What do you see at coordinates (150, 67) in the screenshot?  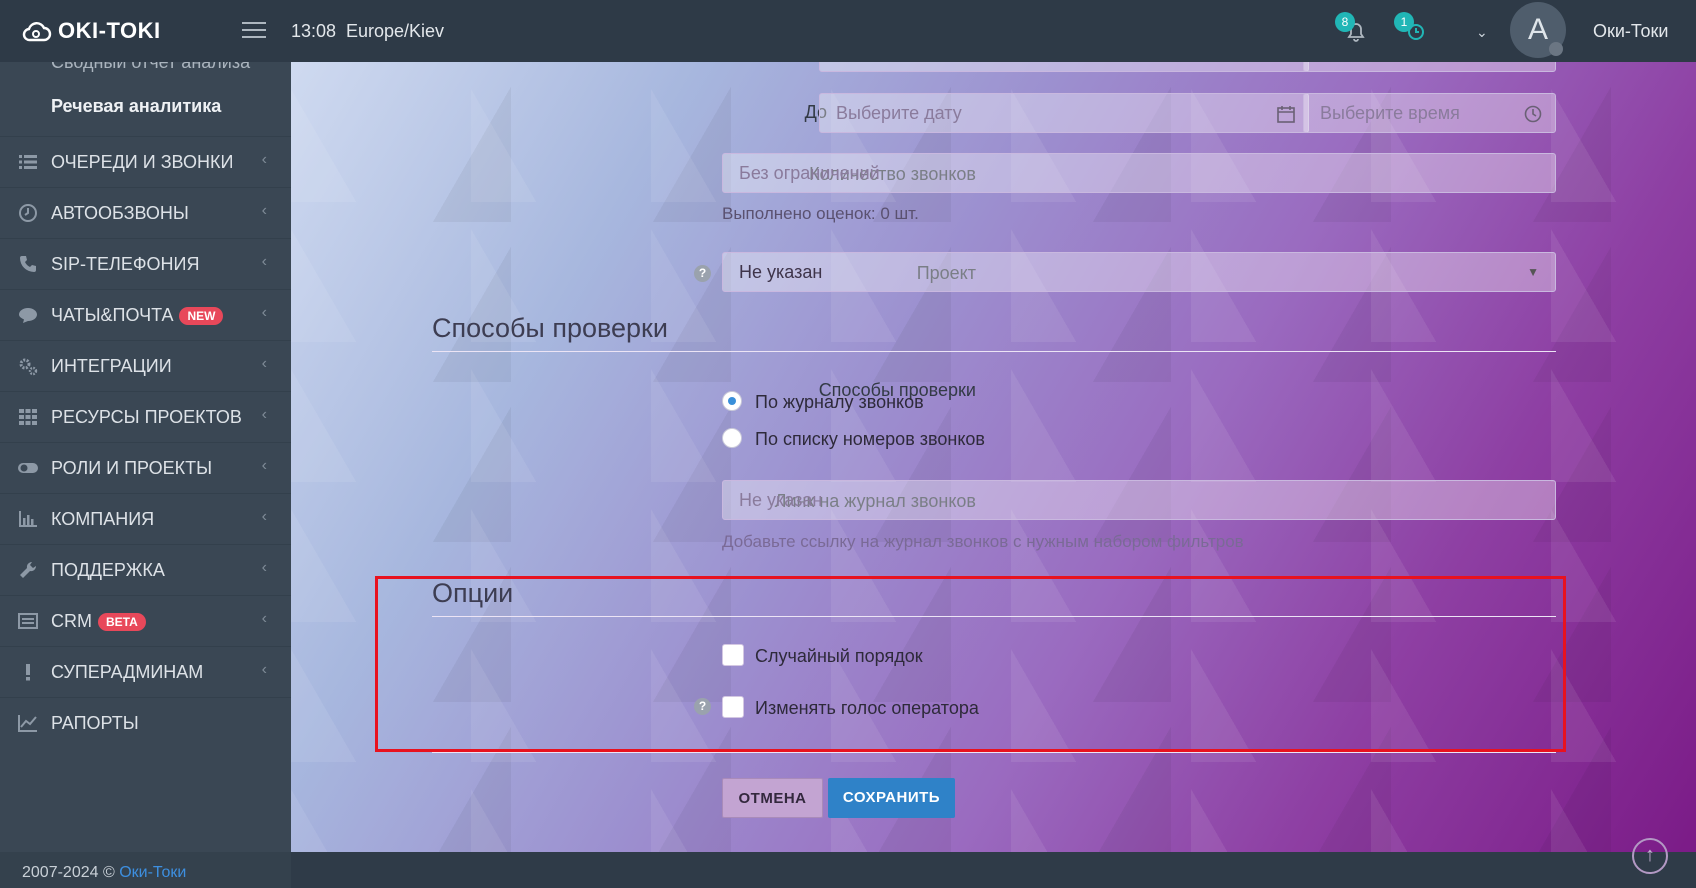 I see `sidebar-subitem-summary-report: Сводный отчет анализа` at bounding box center [150, 67].